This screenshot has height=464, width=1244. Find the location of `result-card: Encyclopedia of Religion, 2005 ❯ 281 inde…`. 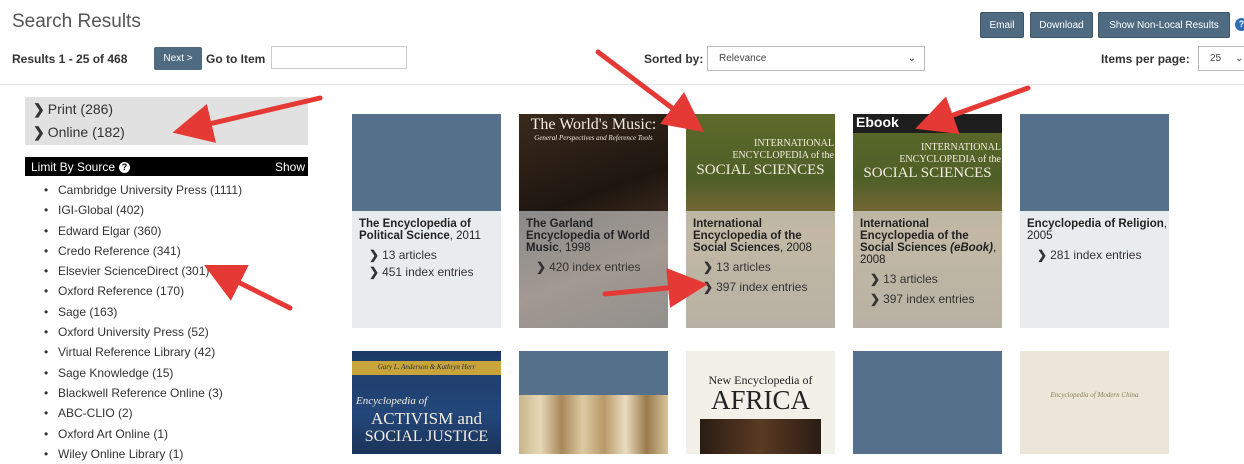

result-card: Encyclopedia of Religion, 2005 ❯ 281 inde… is located at coordinates (1094, 221).